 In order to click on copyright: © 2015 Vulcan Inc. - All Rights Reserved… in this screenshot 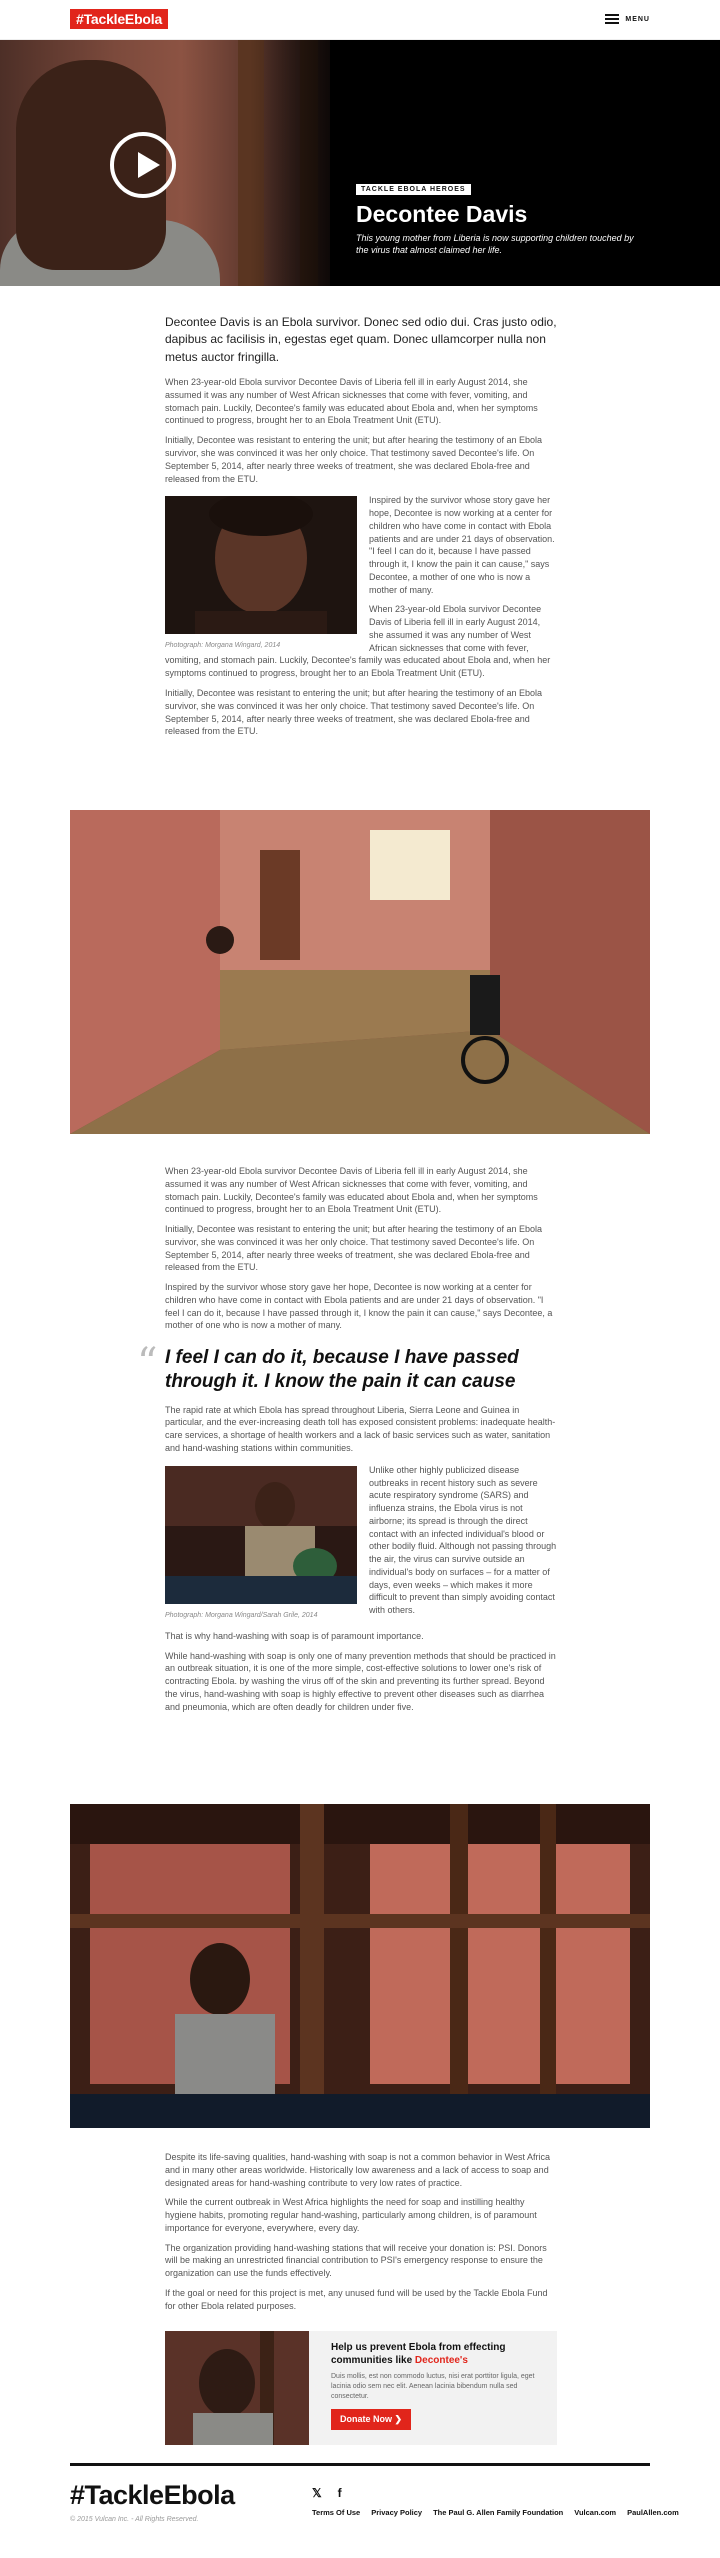, I will do `click(134, 2519)`.